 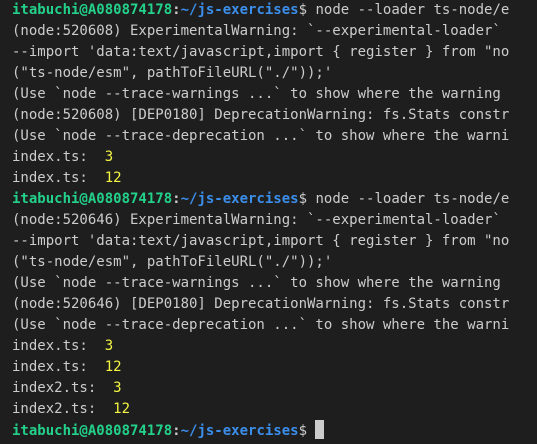 I want to click on result-line: index2.ts: 12, so click(x=274, y=409).